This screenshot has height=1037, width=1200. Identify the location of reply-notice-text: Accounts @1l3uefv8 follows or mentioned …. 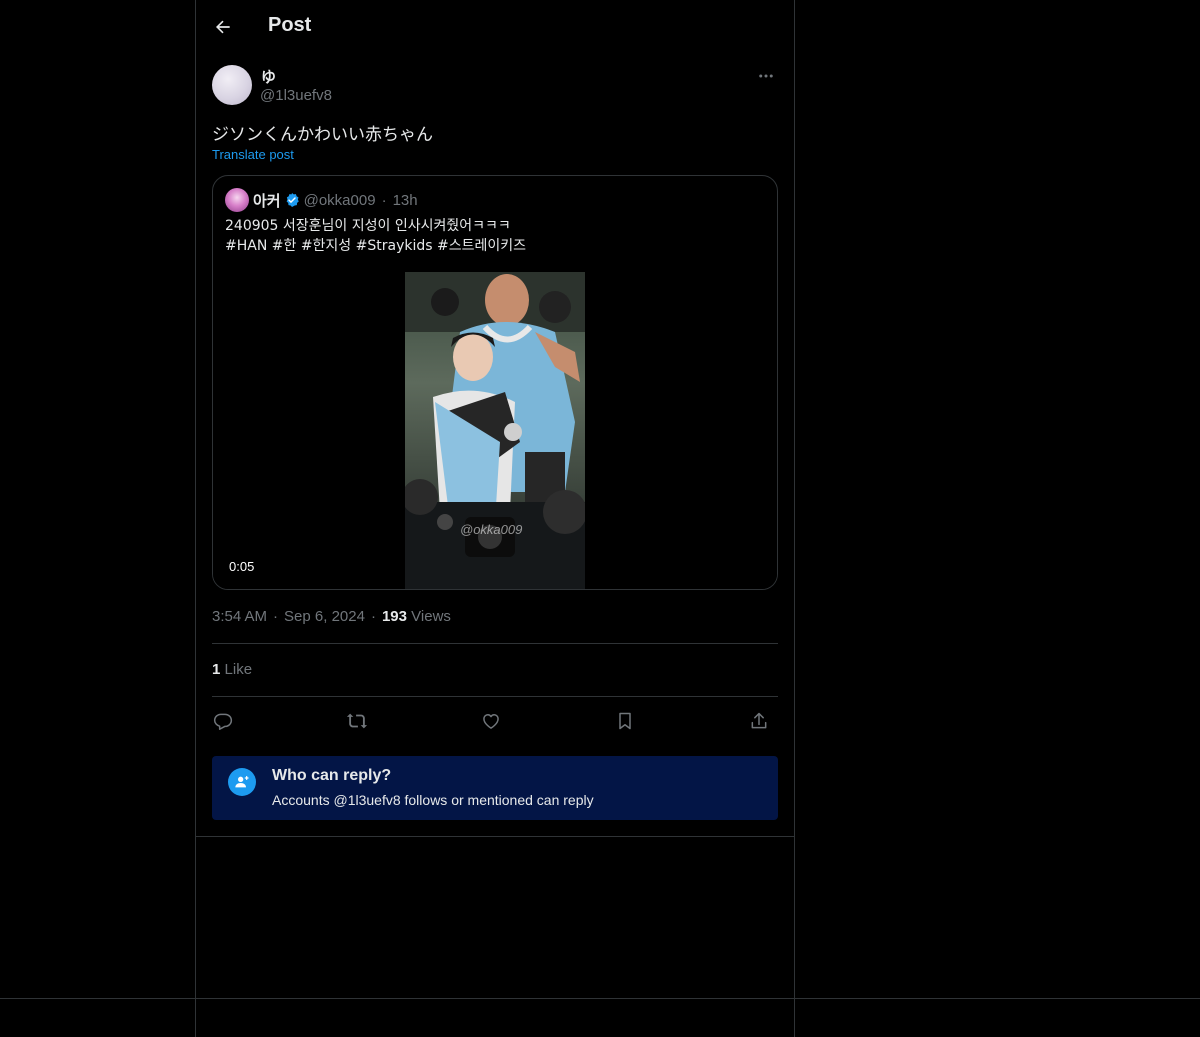
(433, 800).